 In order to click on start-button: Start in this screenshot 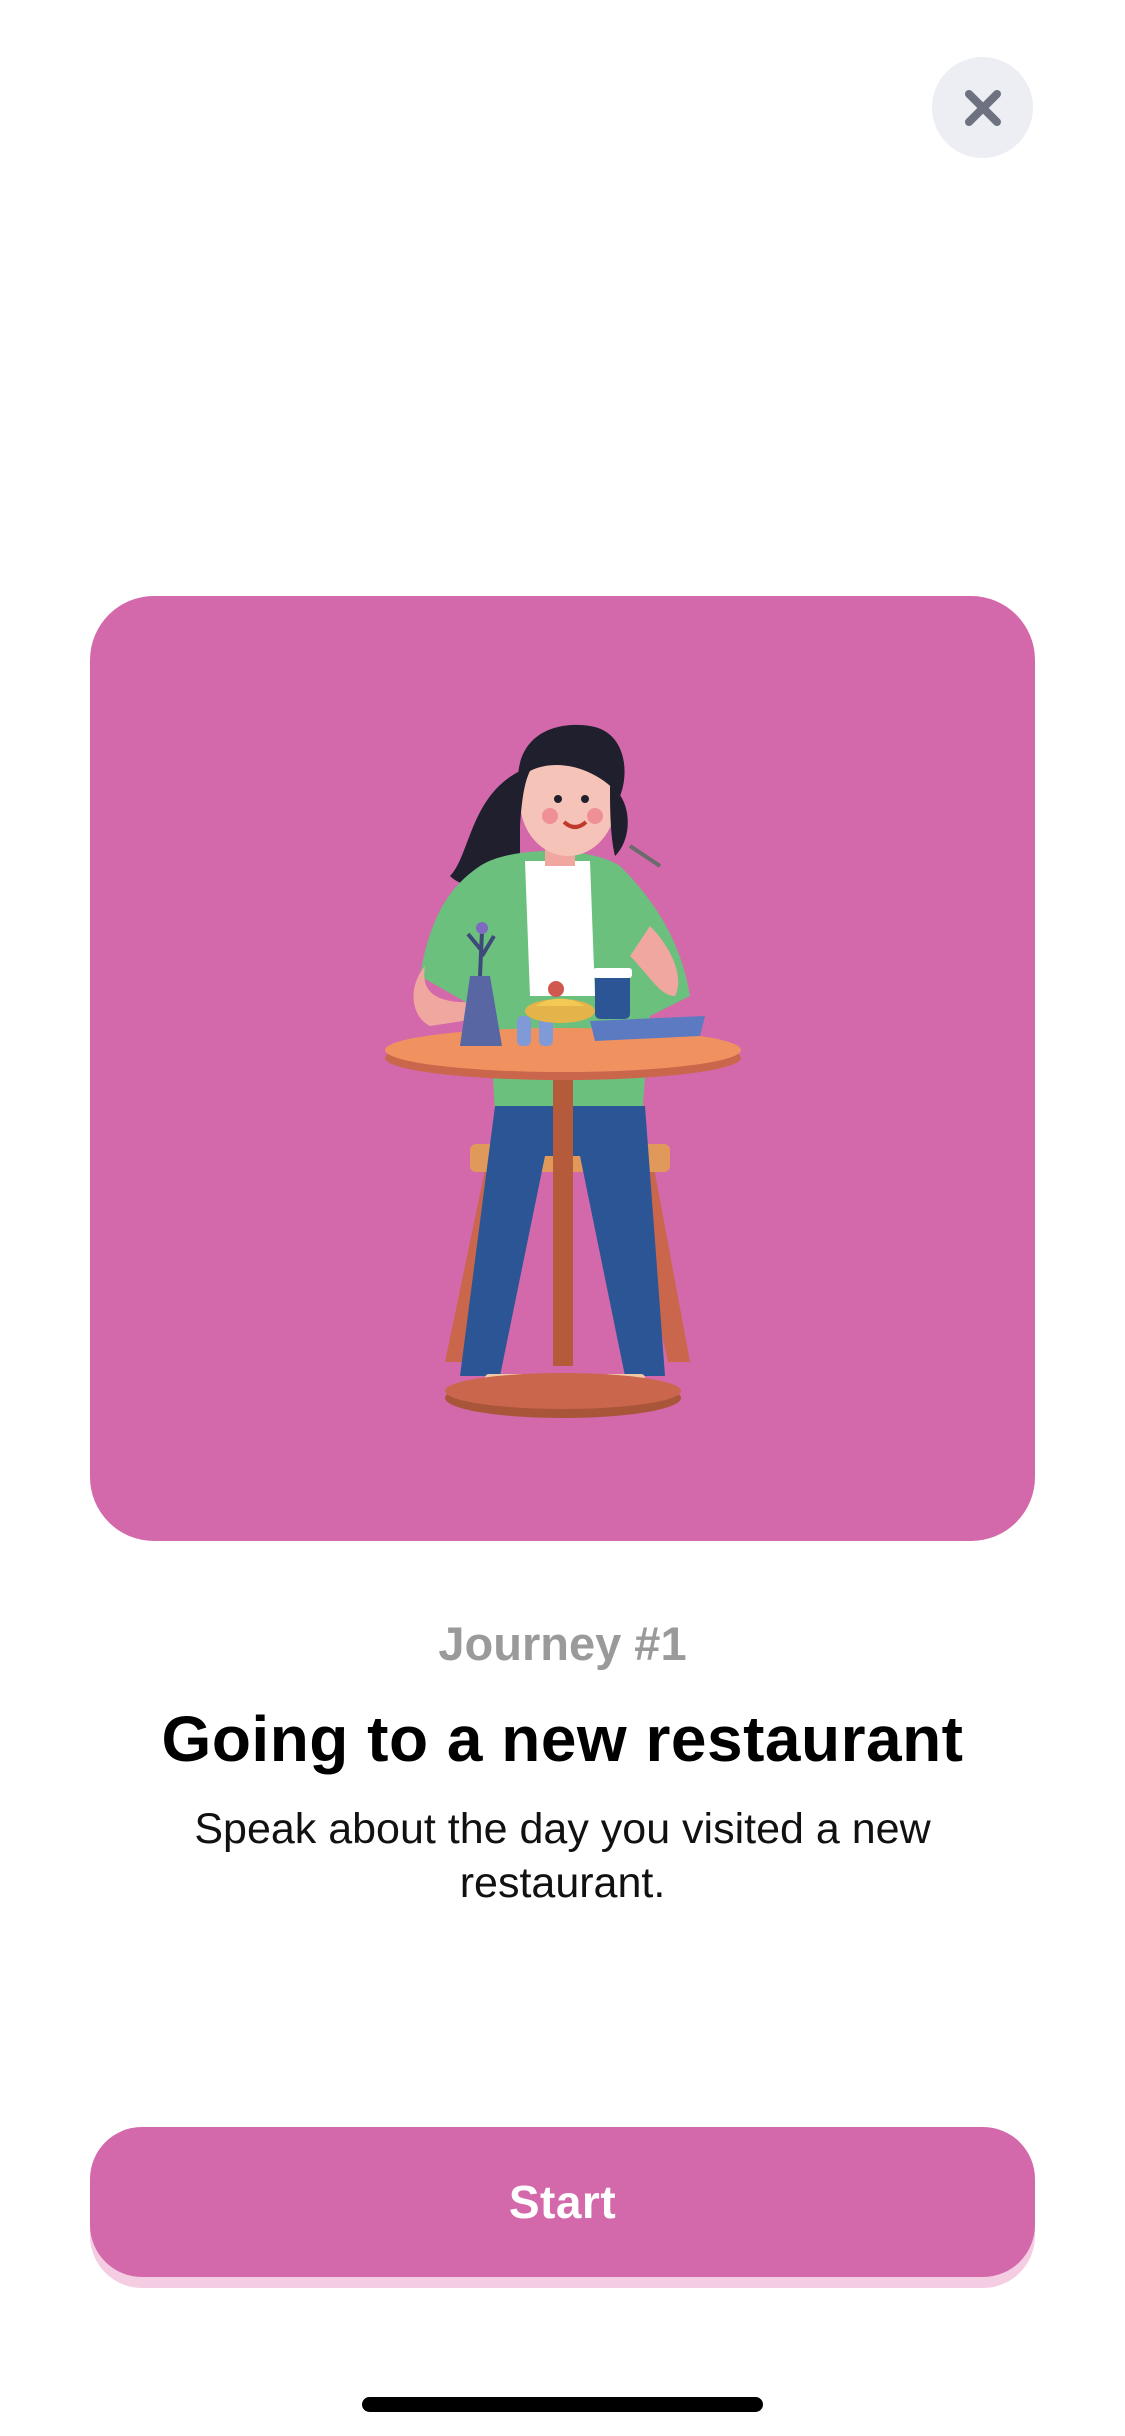, I will do `click(562, 2202)`.